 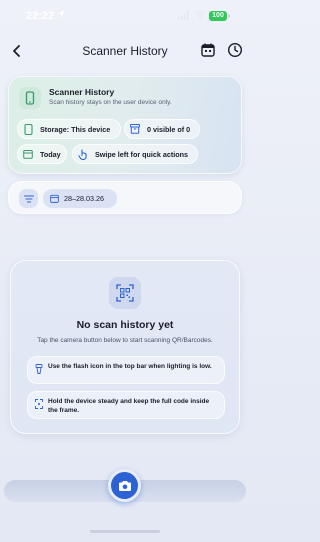 I want to click on qr-scan-icon, so click(x=125, y=293).